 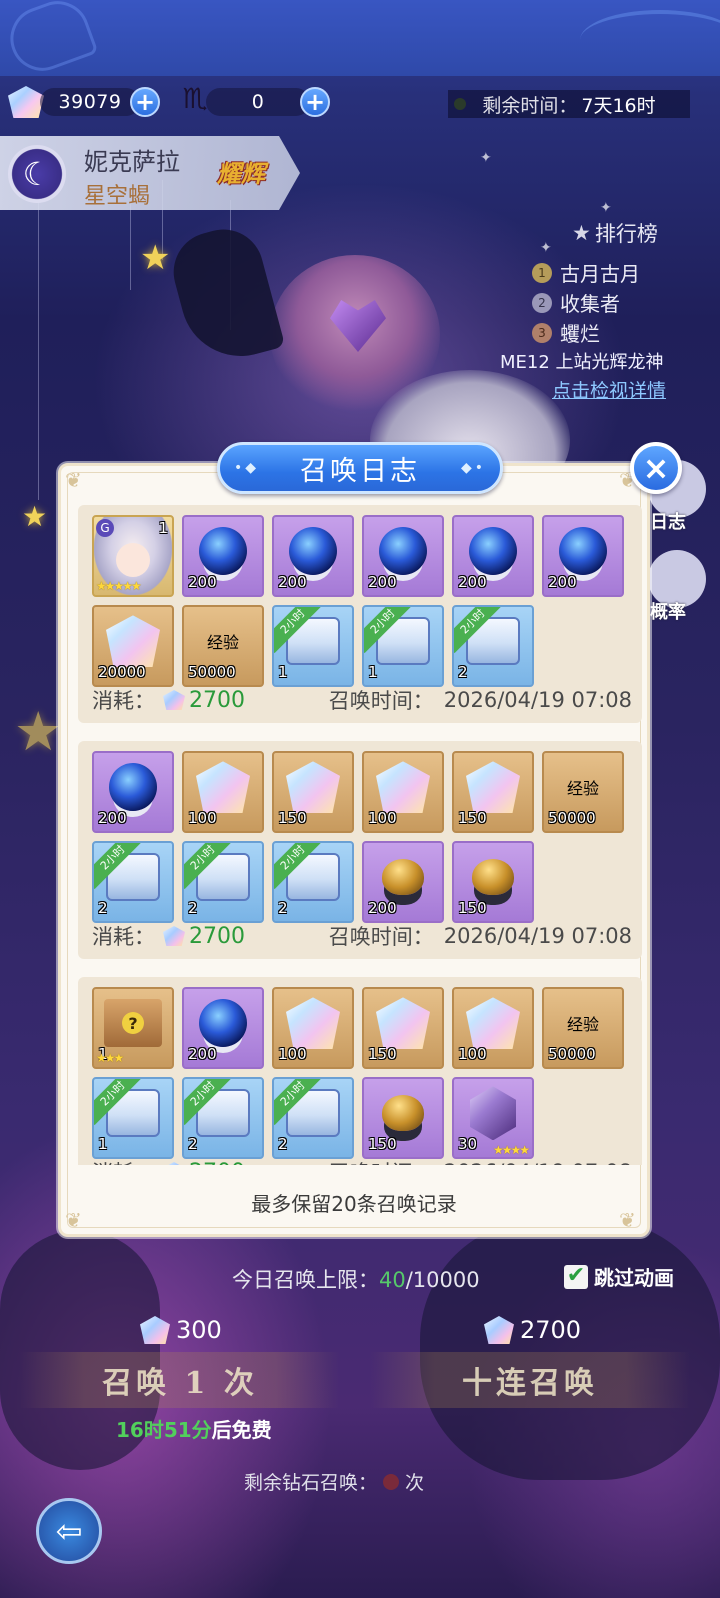 I want to click on free-summon-time: 16时51分, so click(x=164, y=1430).